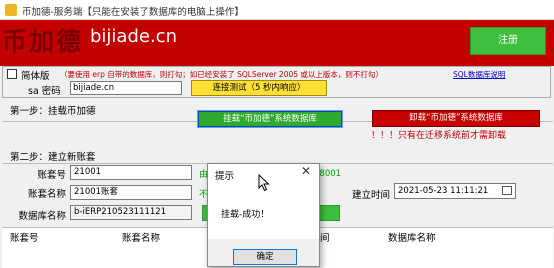  I want to click on create-time-picker: 2021-05-23 11:11:21, so click(455, 191).